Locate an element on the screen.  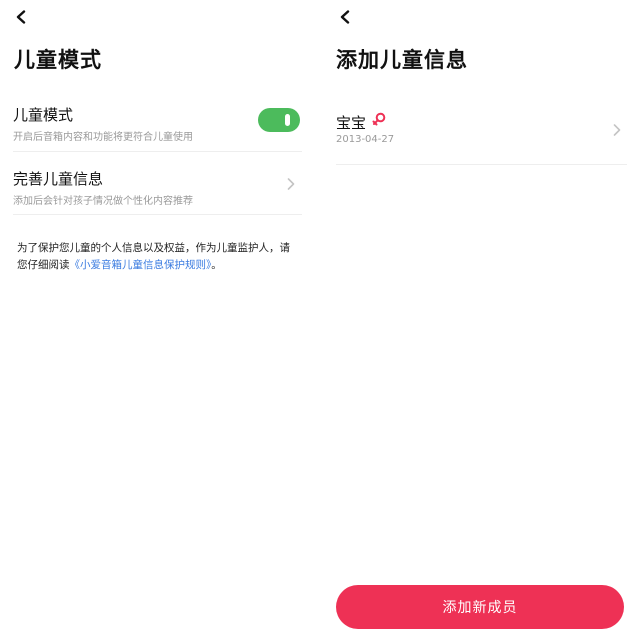
complete-child-info-title: 完善儿童信息 is located at coordinates (58, 179).